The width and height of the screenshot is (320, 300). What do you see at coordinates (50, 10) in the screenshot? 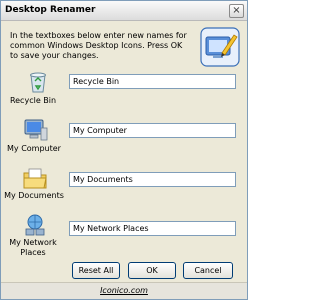
I see `window-title: Desktop Renamer` at bounding box center [50, 10].